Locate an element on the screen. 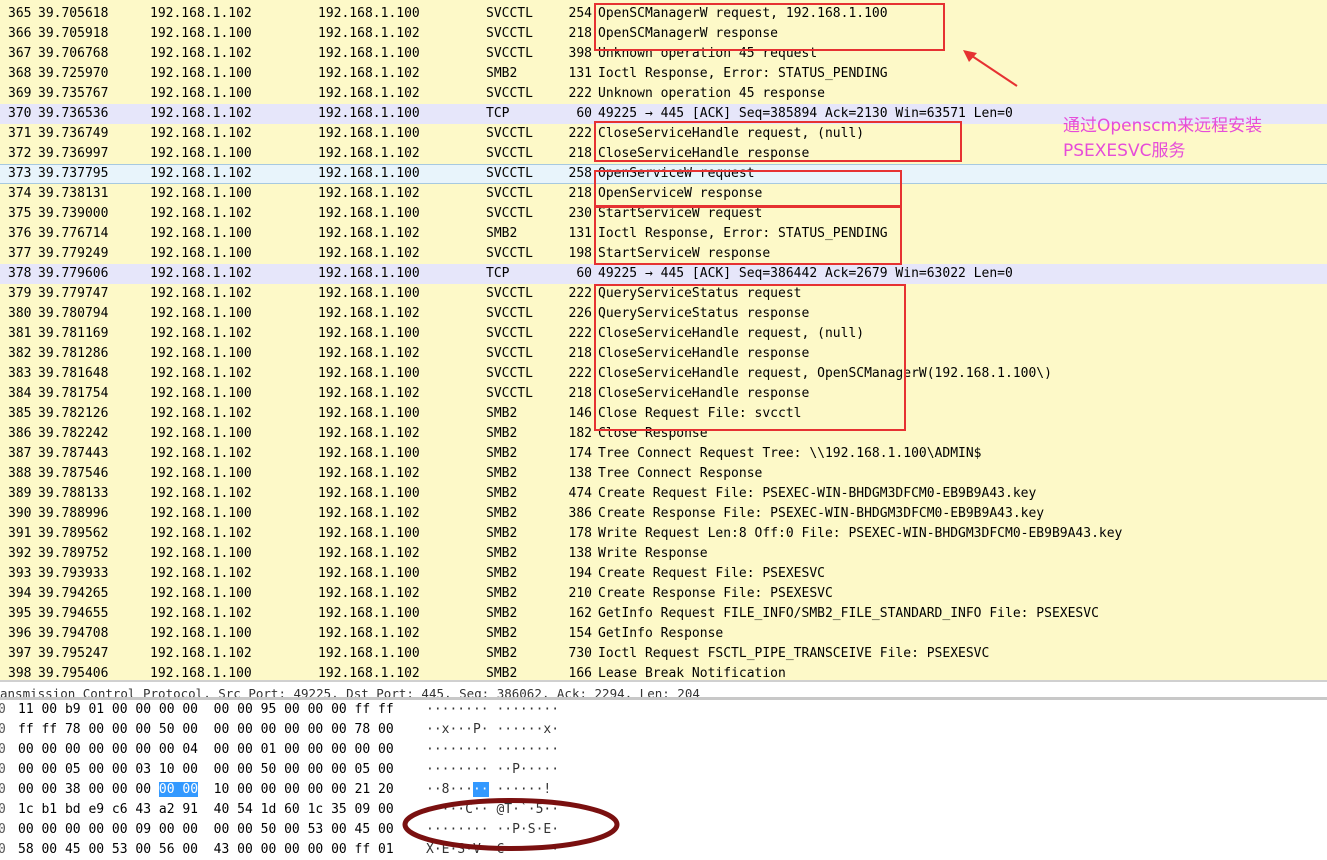  packet-length: 210 is located at coordinates (580, 593).